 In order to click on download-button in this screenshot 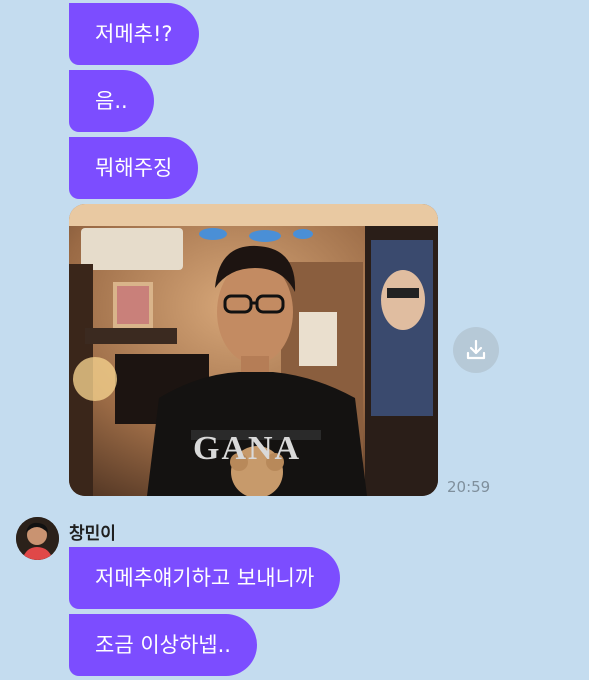, I will do `click(476, 350)`.